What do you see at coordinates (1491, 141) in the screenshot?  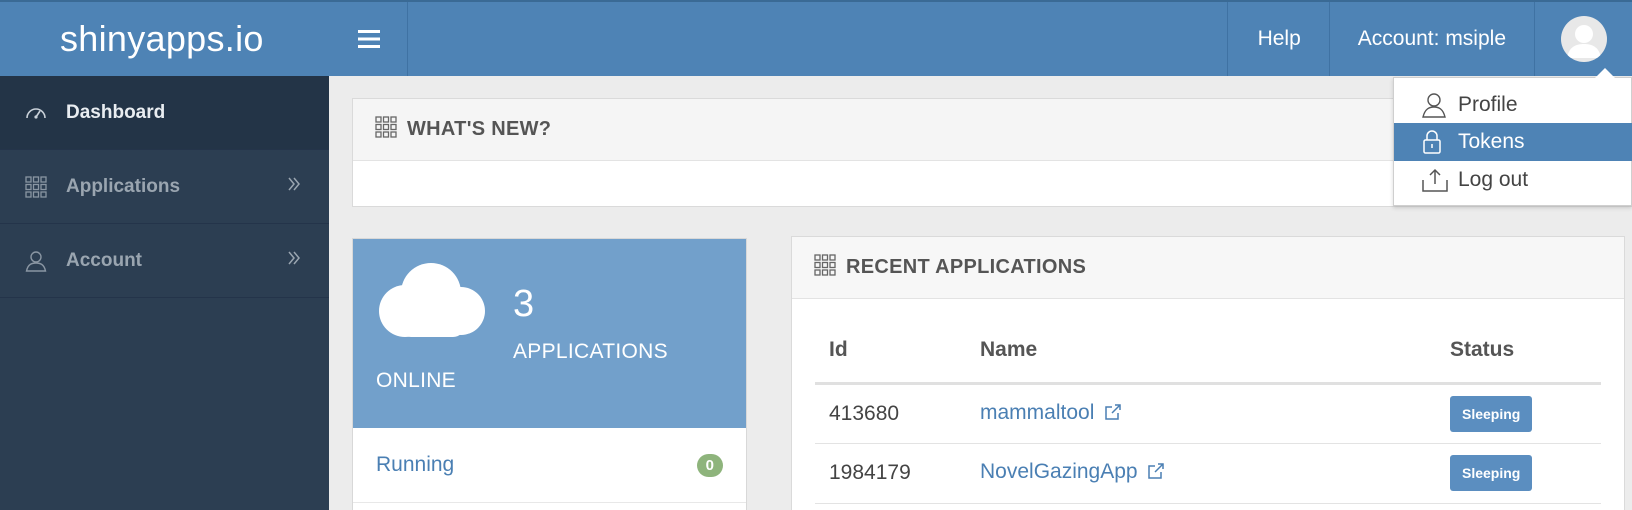 I see `menu-item-label: Tokens` at bounding box center [1491, 141].